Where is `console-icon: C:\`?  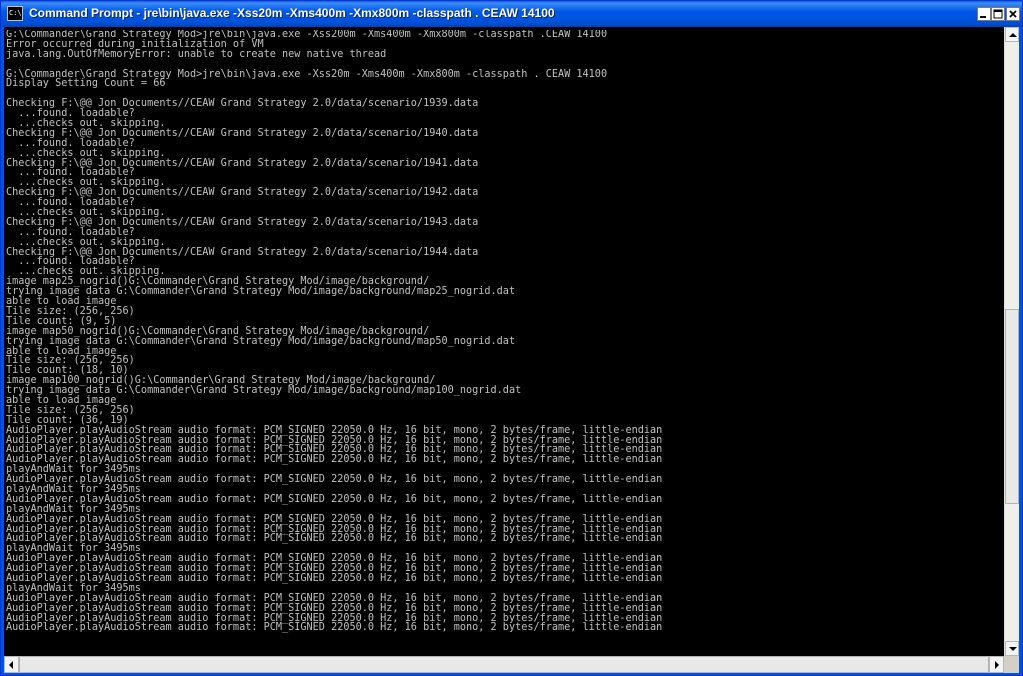 console-icon: C:\ is located at coordinates (15, 13).